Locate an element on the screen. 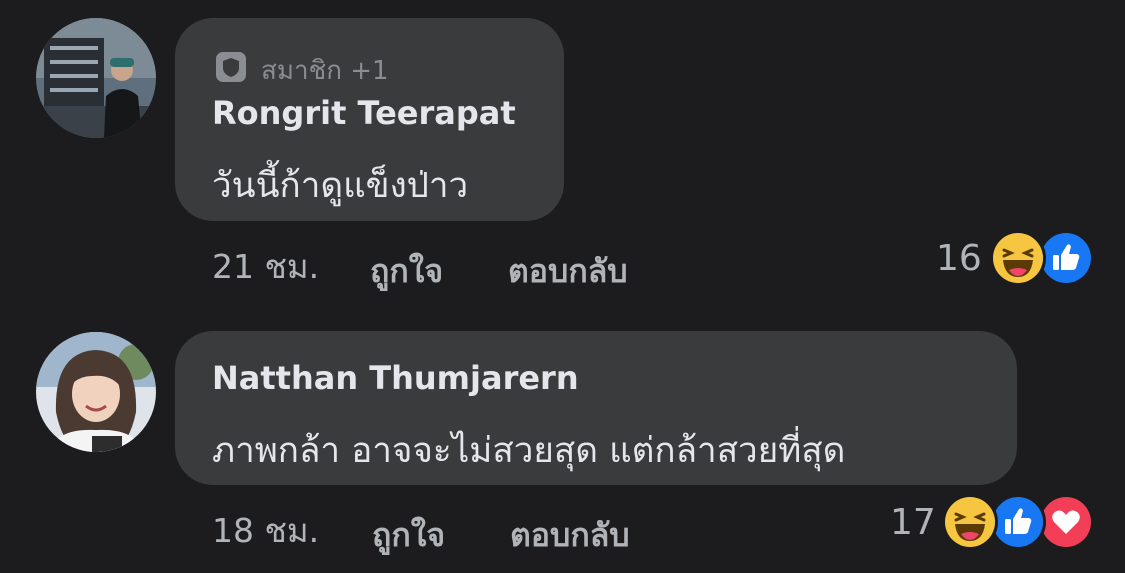 This screenshot has height=573, width=1125. comment-text: ภาพกล้า อาจจะไม่สวยสุด แต่กล้าสวยที่สุด is located at coordinates (529, 451).